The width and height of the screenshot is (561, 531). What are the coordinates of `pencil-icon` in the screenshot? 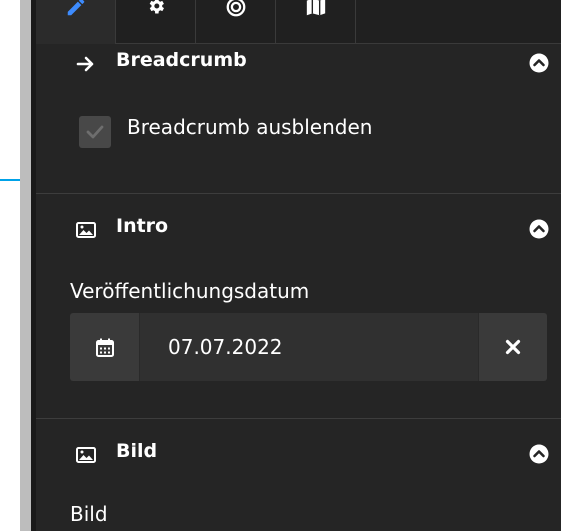 It's located at (75, 8).